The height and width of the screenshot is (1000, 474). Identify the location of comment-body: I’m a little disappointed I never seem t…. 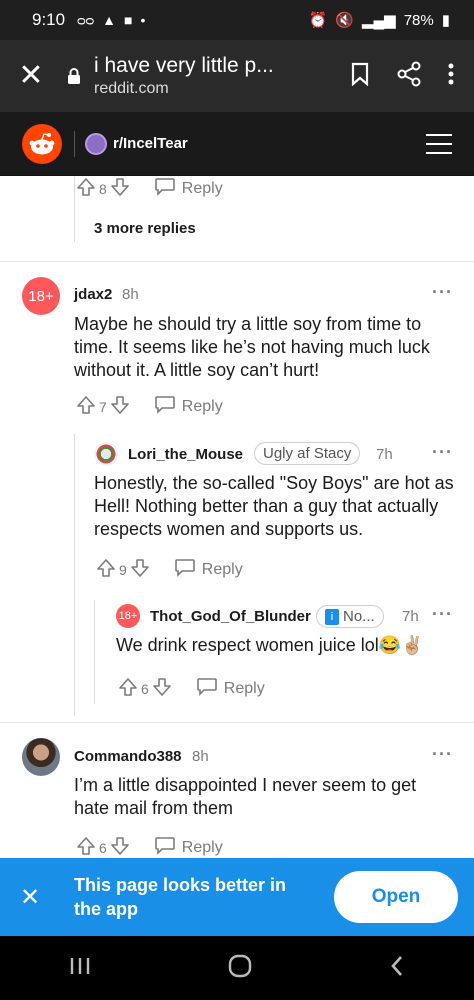
(245, 796).